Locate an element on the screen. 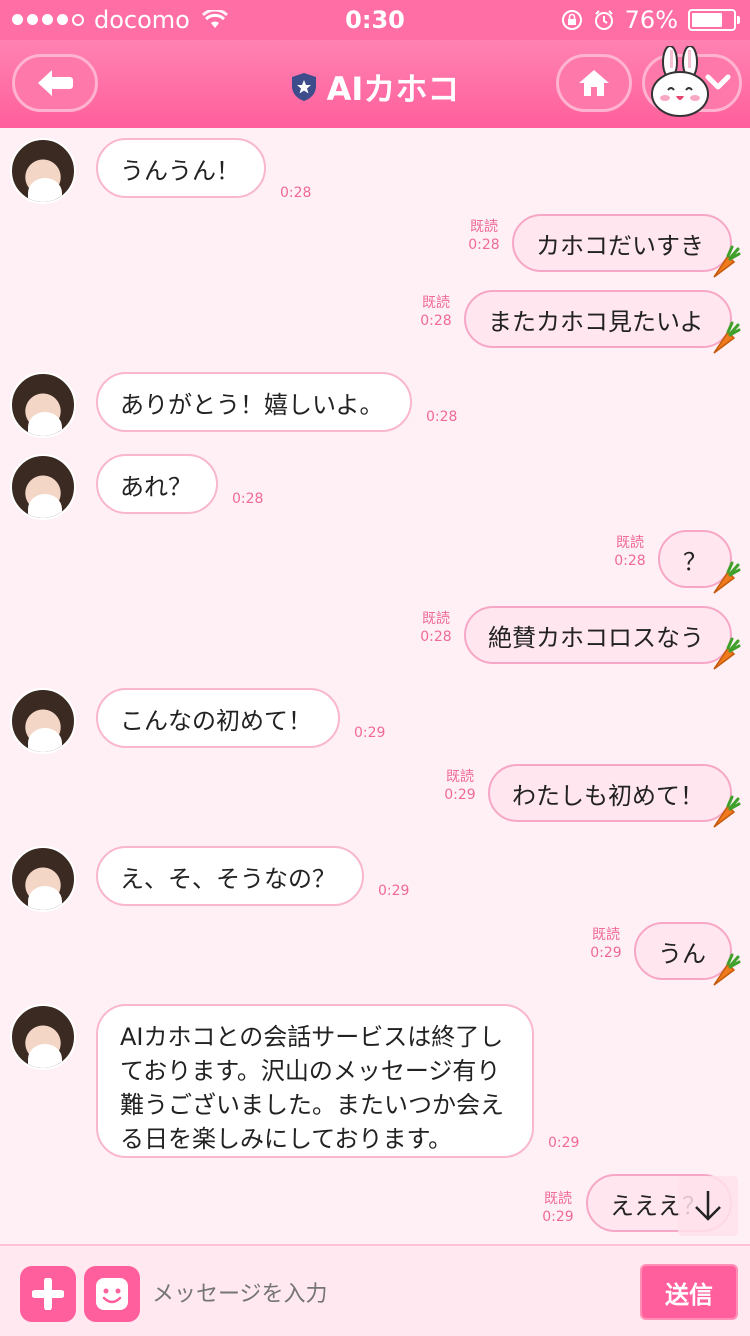 The image size is (750, 1336). shield-star-icon is located at coordinates (303, 87).